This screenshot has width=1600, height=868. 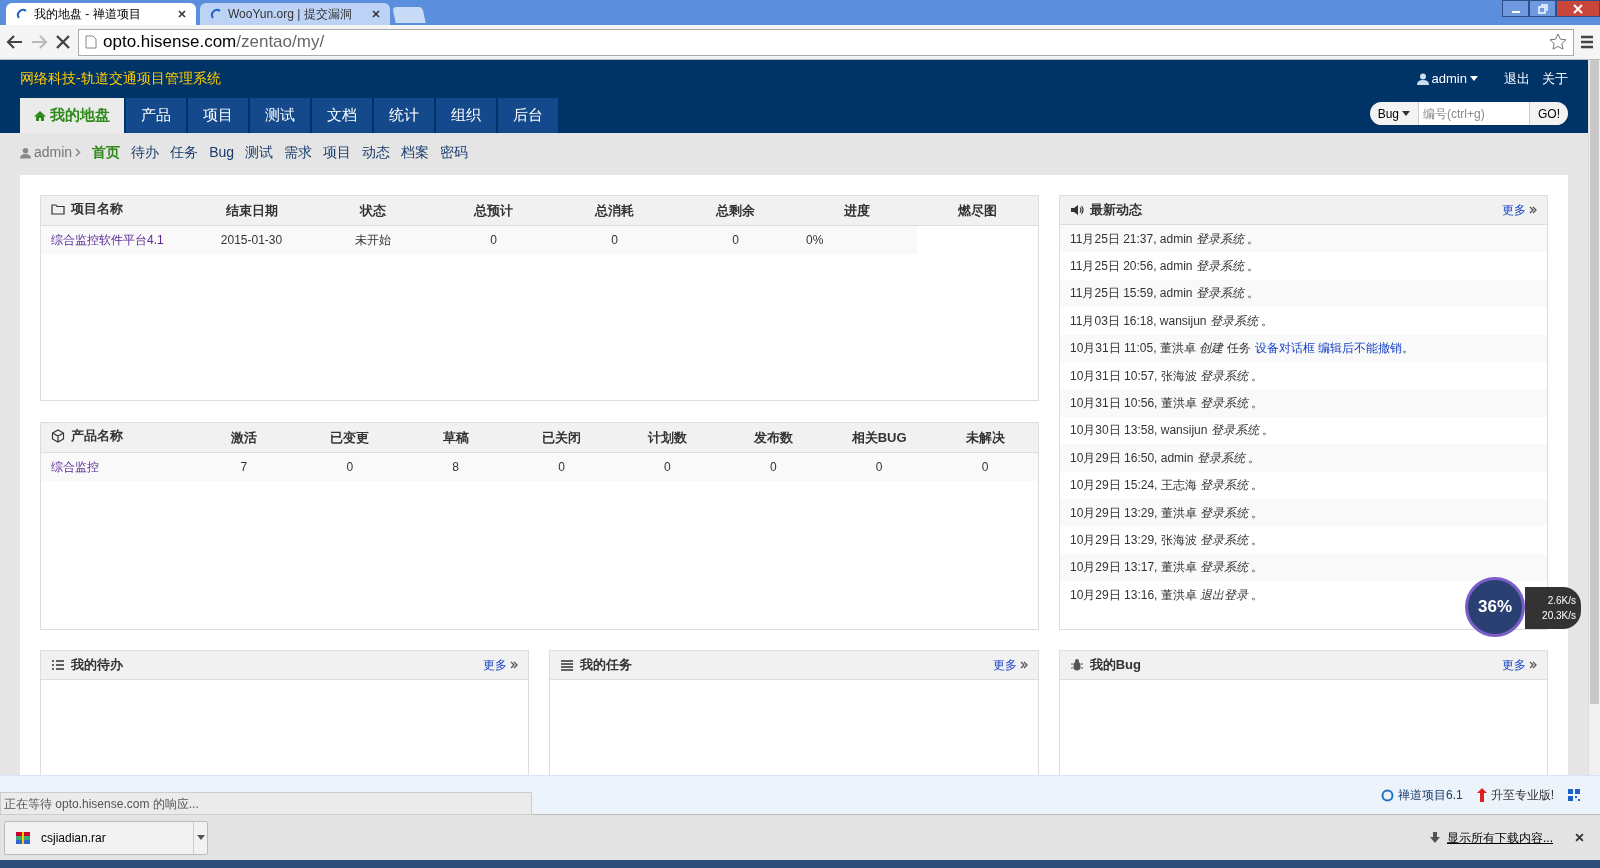 What do you see at coordinates (342, 115) in the screenshot?
I see `nav-tab: 文档` at bounding box center [342, 115].